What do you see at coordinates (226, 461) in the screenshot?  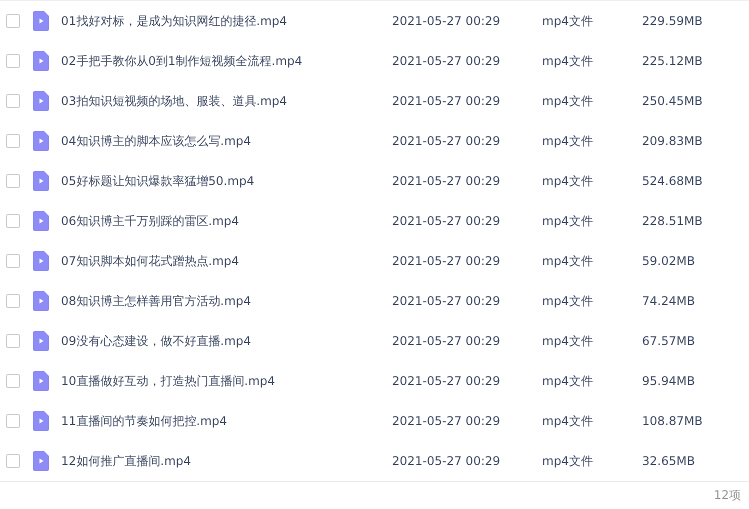 I see `file-name: 12如何推广直播间.mp4` at bounding box center [226, 461].